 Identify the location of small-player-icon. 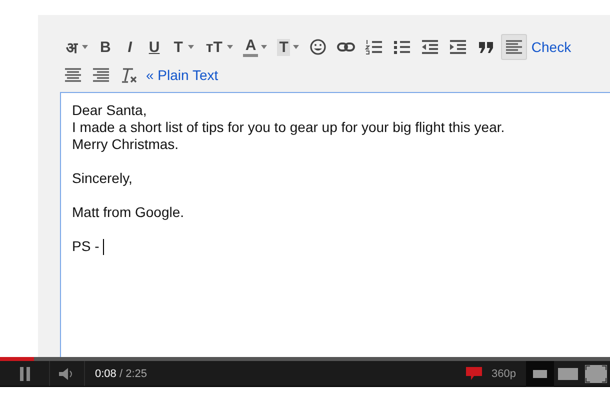
(540, 374).